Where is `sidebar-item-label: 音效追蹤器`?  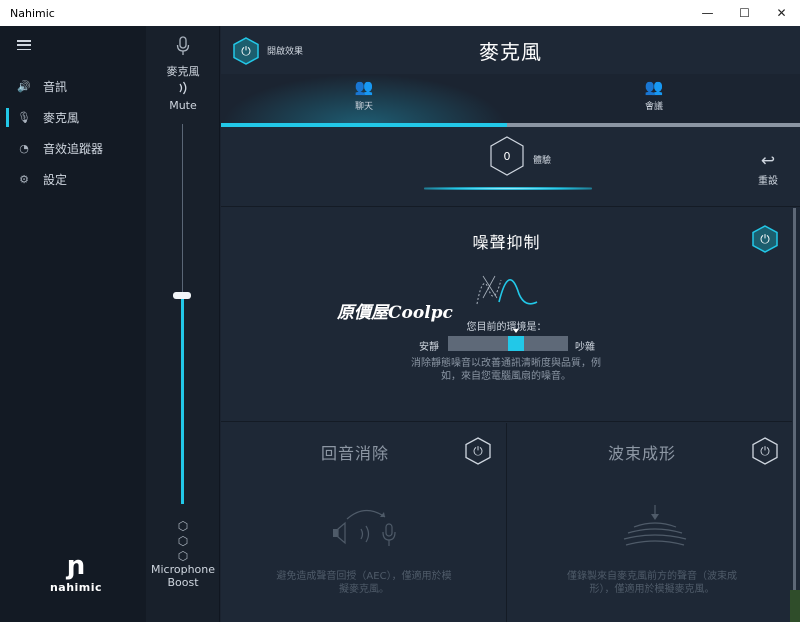 sidebar-item-label: 音效追蹤器 is located at coordinates (73, 149).